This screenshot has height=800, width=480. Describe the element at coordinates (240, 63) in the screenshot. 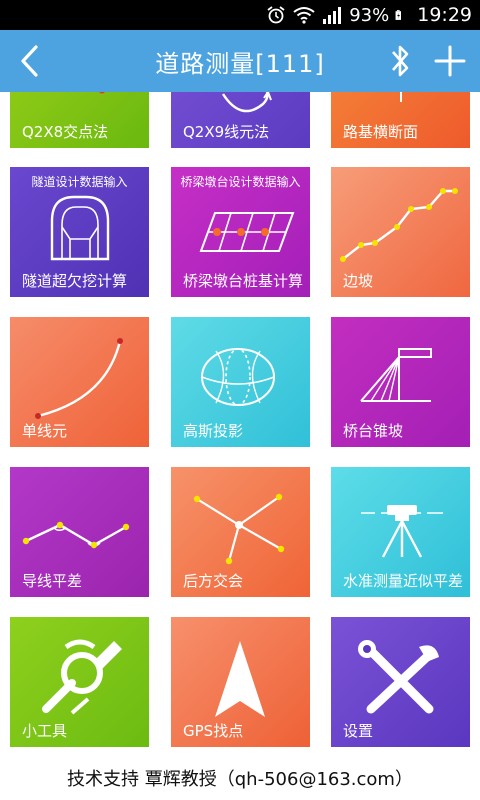

I see `page-title: 道路测量[111]` at that location.